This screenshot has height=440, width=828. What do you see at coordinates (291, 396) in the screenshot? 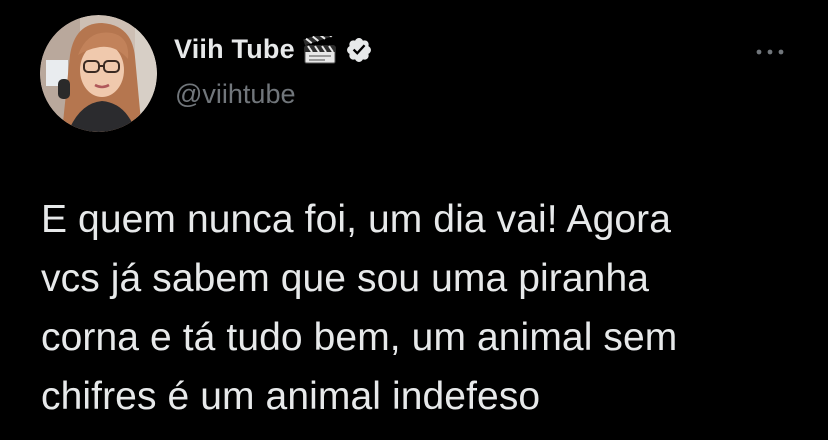
I see `tweet-text-line: chifres é um animal indefeso` at bounding box center [291, 396].